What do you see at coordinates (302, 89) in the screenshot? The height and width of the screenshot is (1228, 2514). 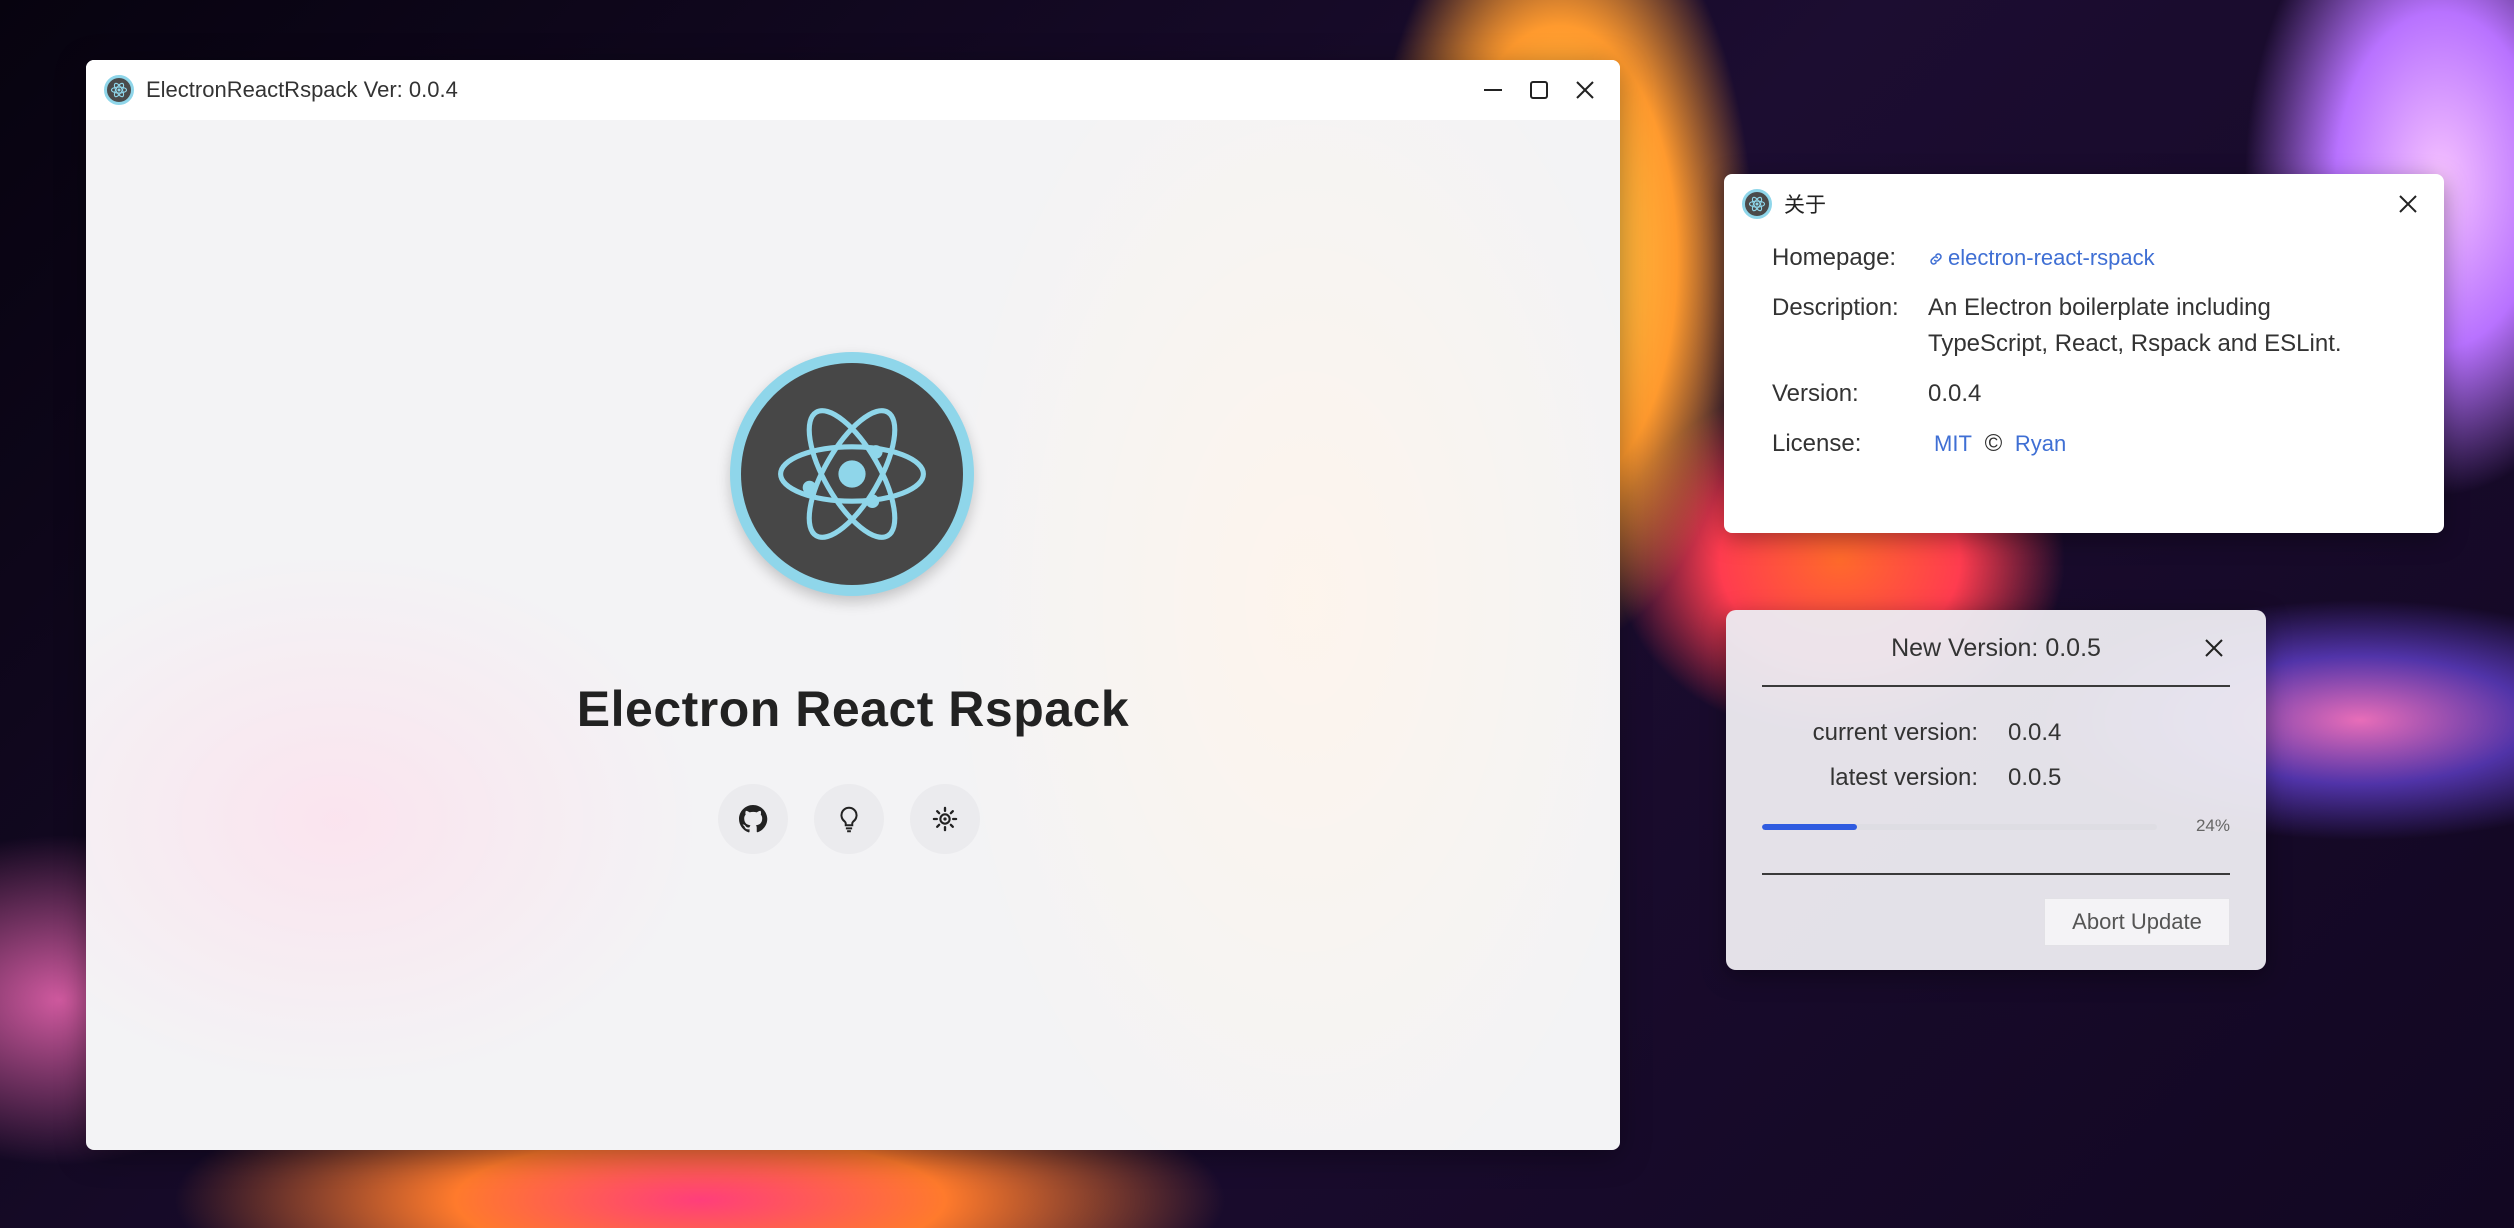 I see `window-title: ElectronReactRspack Ver: 0.0.4` at bounding box center [302, 89].